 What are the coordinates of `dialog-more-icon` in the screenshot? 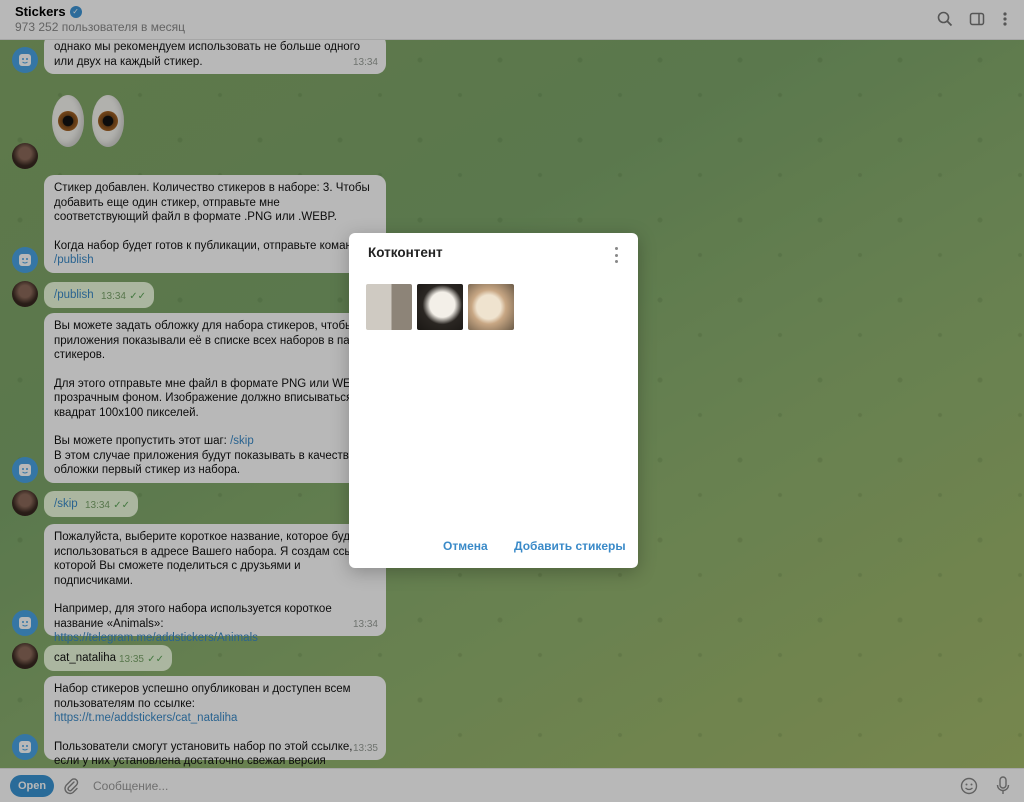 It's located at (616, 255).